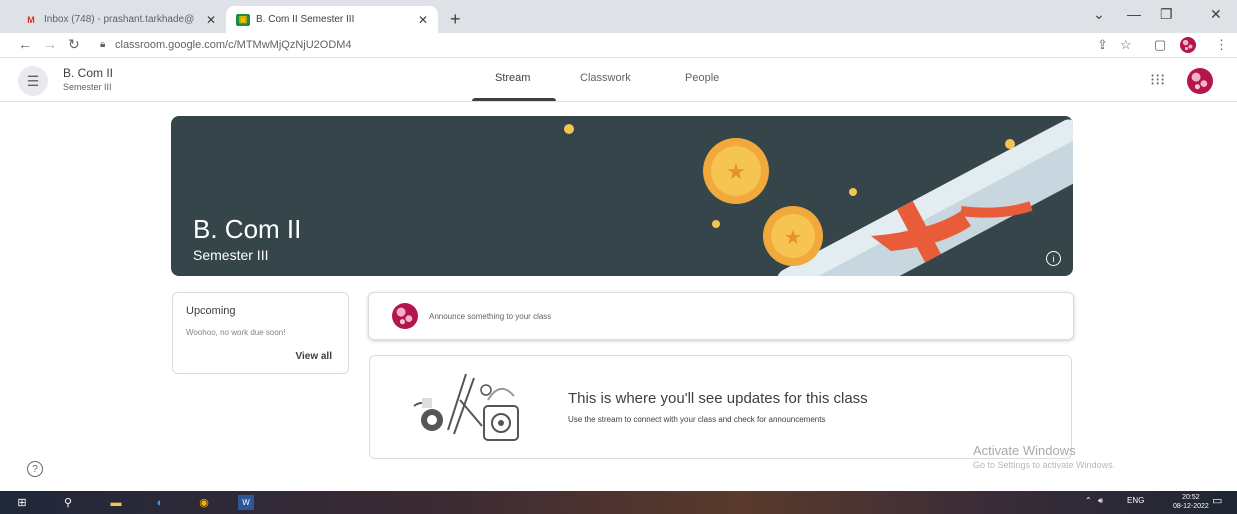 This screenshot has height=514, width=1237. Describe the element at coordinates (1088, 500) in the screenshot. I see `tray-chevron-icon: ⌃` at that location.